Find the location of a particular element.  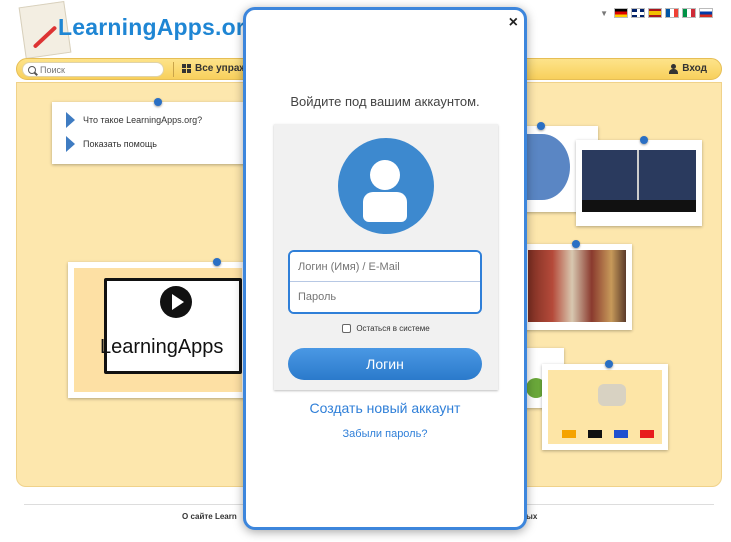

play-icon is located at coordinates (176, 302).